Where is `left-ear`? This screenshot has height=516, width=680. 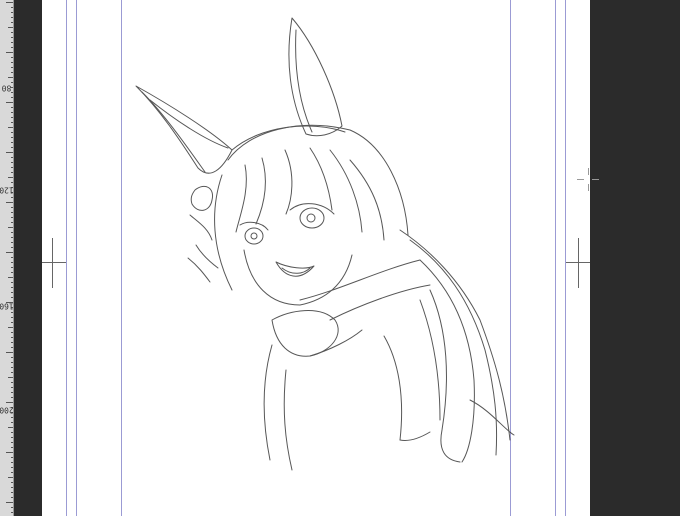 left-ear is located at coordinates (184, 129).